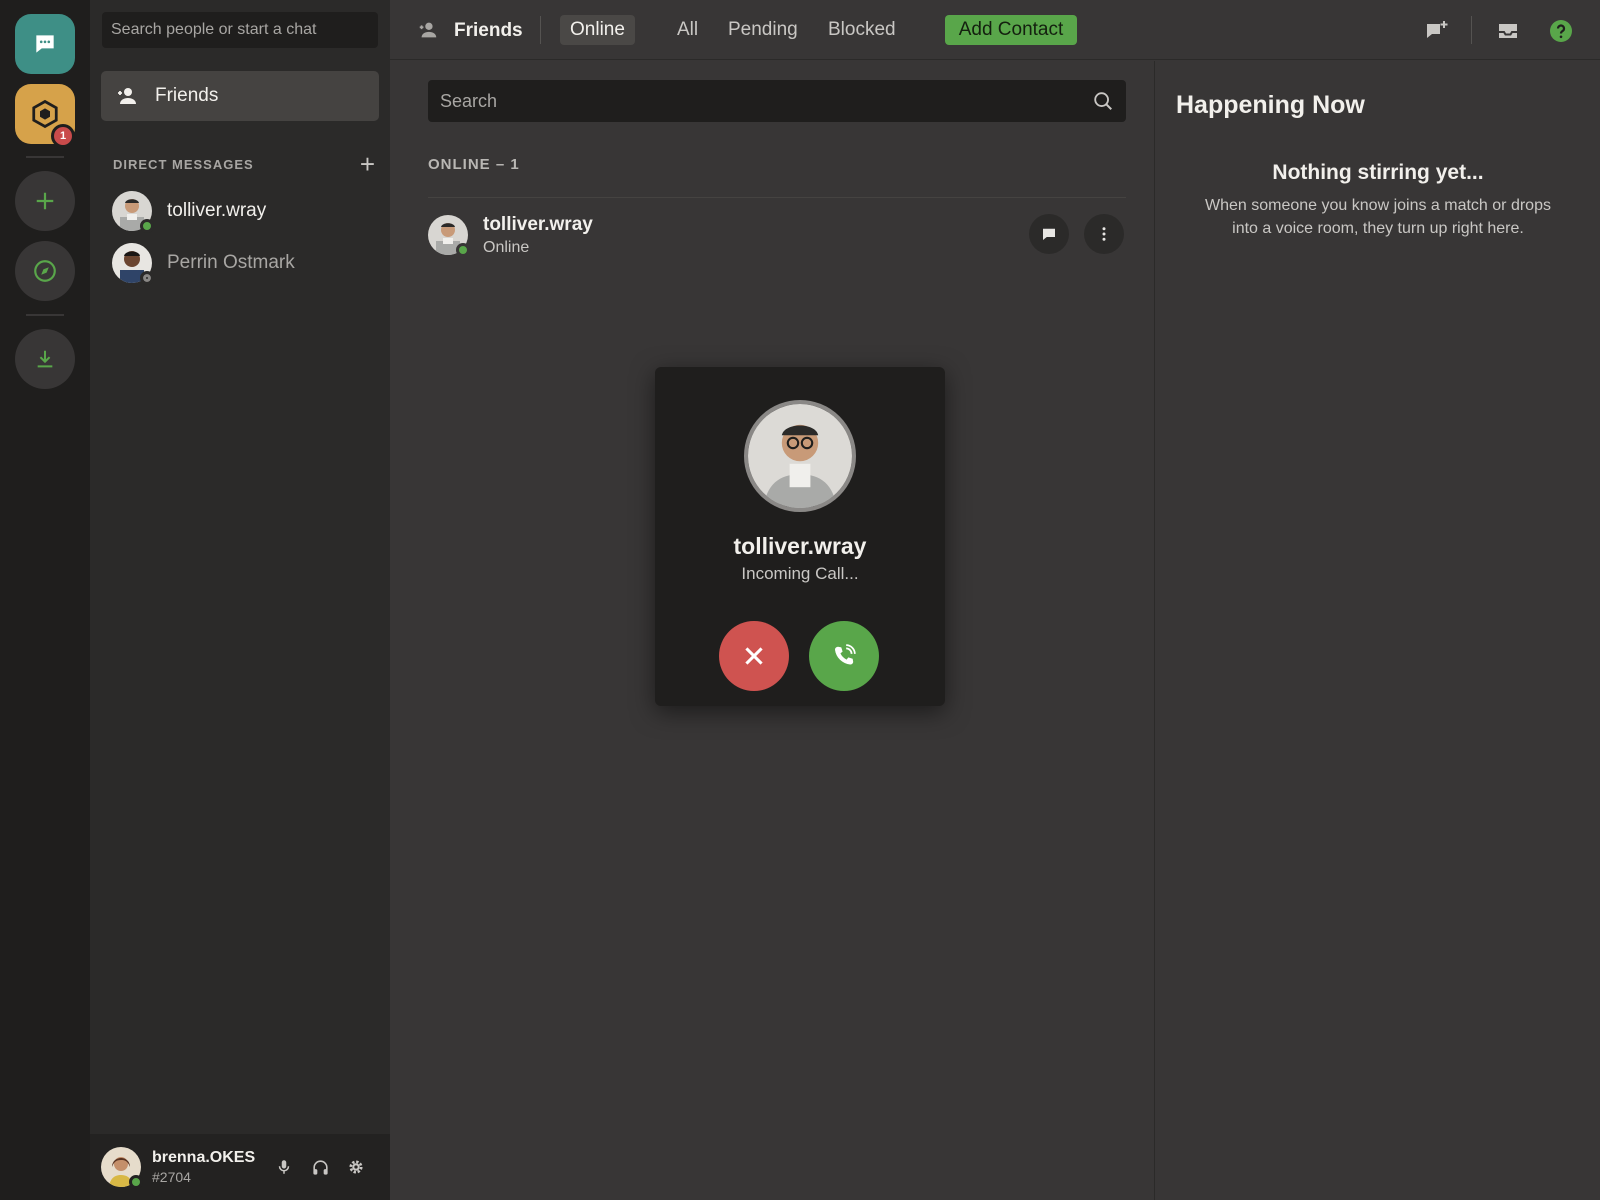 The width and height of the screenshot is (1600, 1200). I want to click on microphone-icon, so click(284, 1167).